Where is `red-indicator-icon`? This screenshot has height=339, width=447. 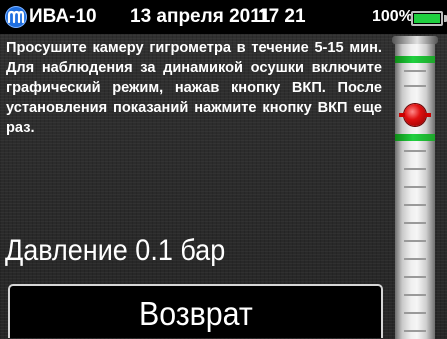
red-indicator-icon is located at coordinates (415, 115).